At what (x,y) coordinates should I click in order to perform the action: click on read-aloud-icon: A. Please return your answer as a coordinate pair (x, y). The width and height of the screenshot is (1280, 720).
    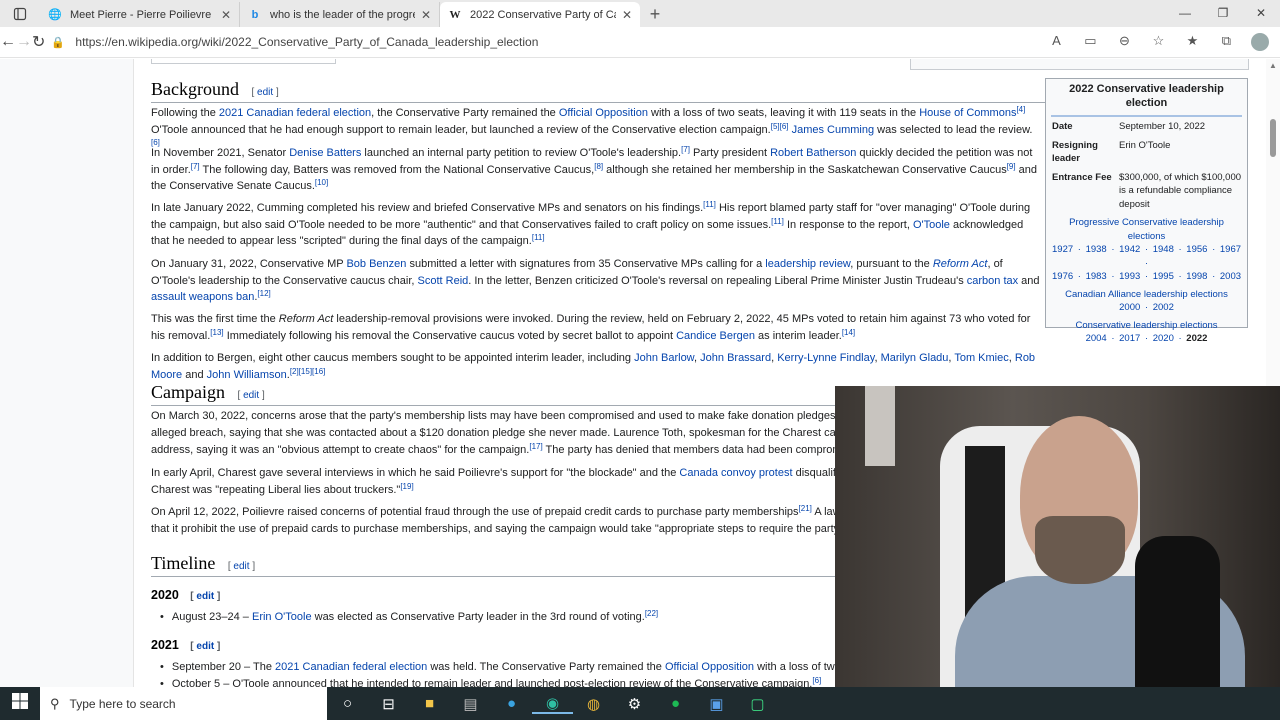
    Looking at the image, I should click on (1056, 42).